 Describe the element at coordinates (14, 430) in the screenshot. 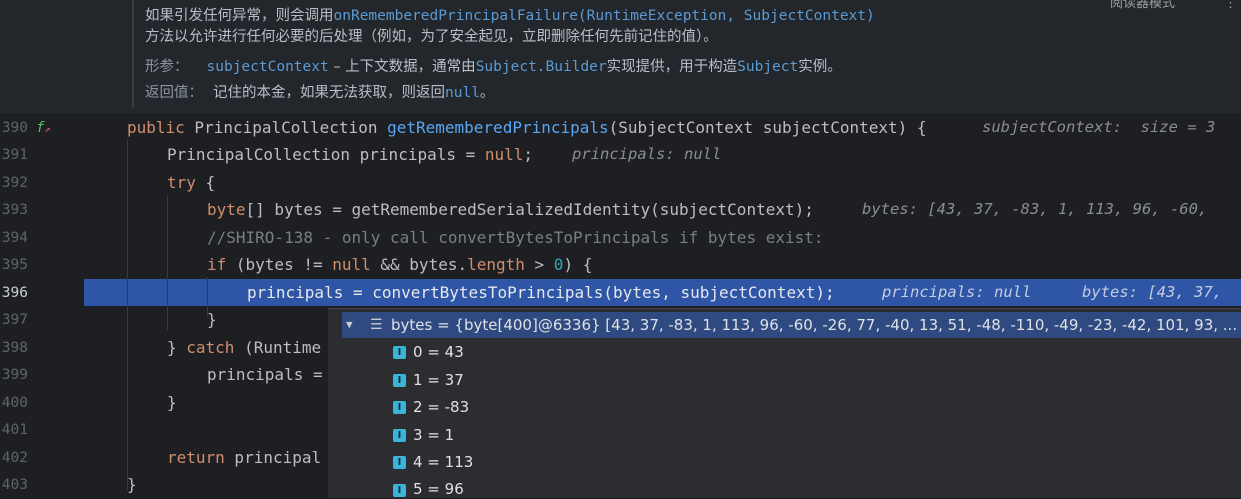

I see `line-number: 401` at that location.